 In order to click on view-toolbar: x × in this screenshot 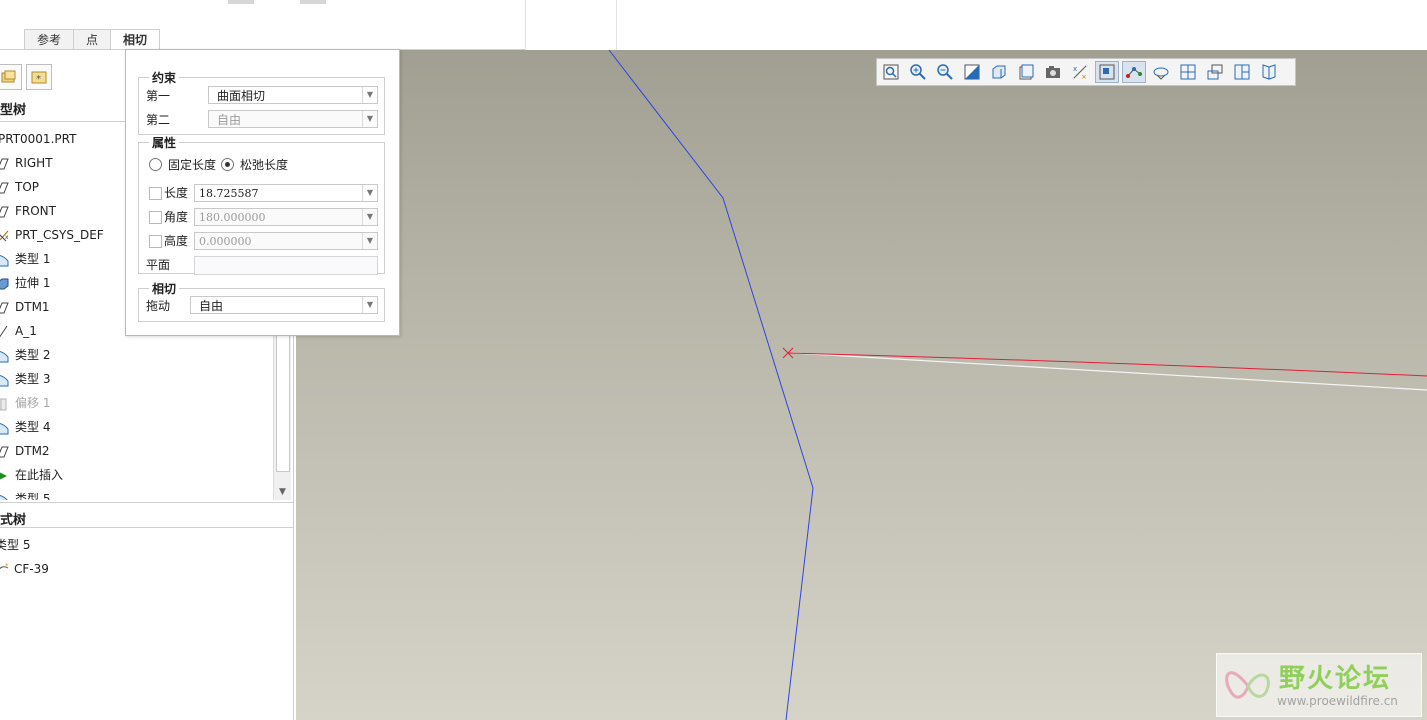, I will do `click(1086, 72)`.